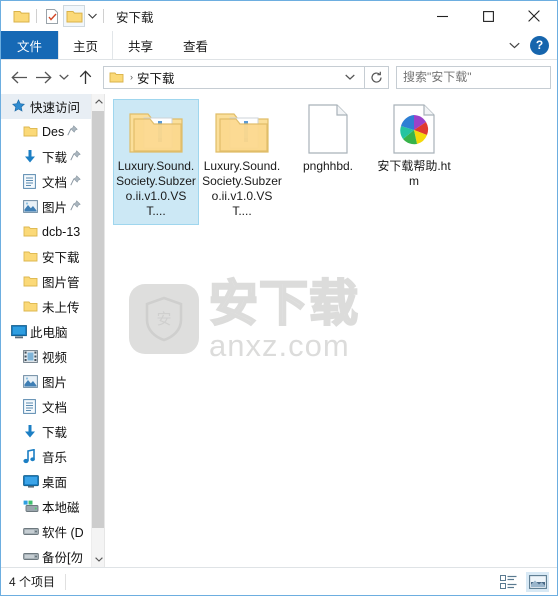 Image resolution: width=558 pixels, height=596 pixels. What do you see at coordinates (46, 306) in the screenshot?
I see `sidebar-item-8: 未上传` at bounding box center [46, 306].